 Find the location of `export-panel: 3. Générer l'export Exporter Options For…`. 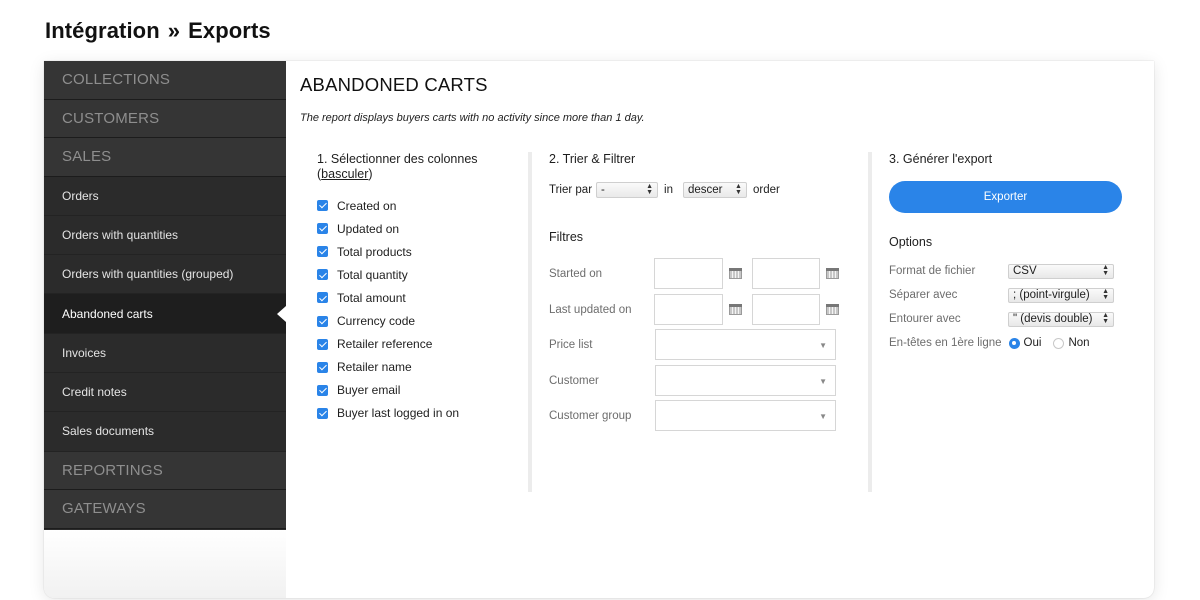

export-panel: 3. Générer l'export Exporter Options For… is located at coordinates (1009, 322).